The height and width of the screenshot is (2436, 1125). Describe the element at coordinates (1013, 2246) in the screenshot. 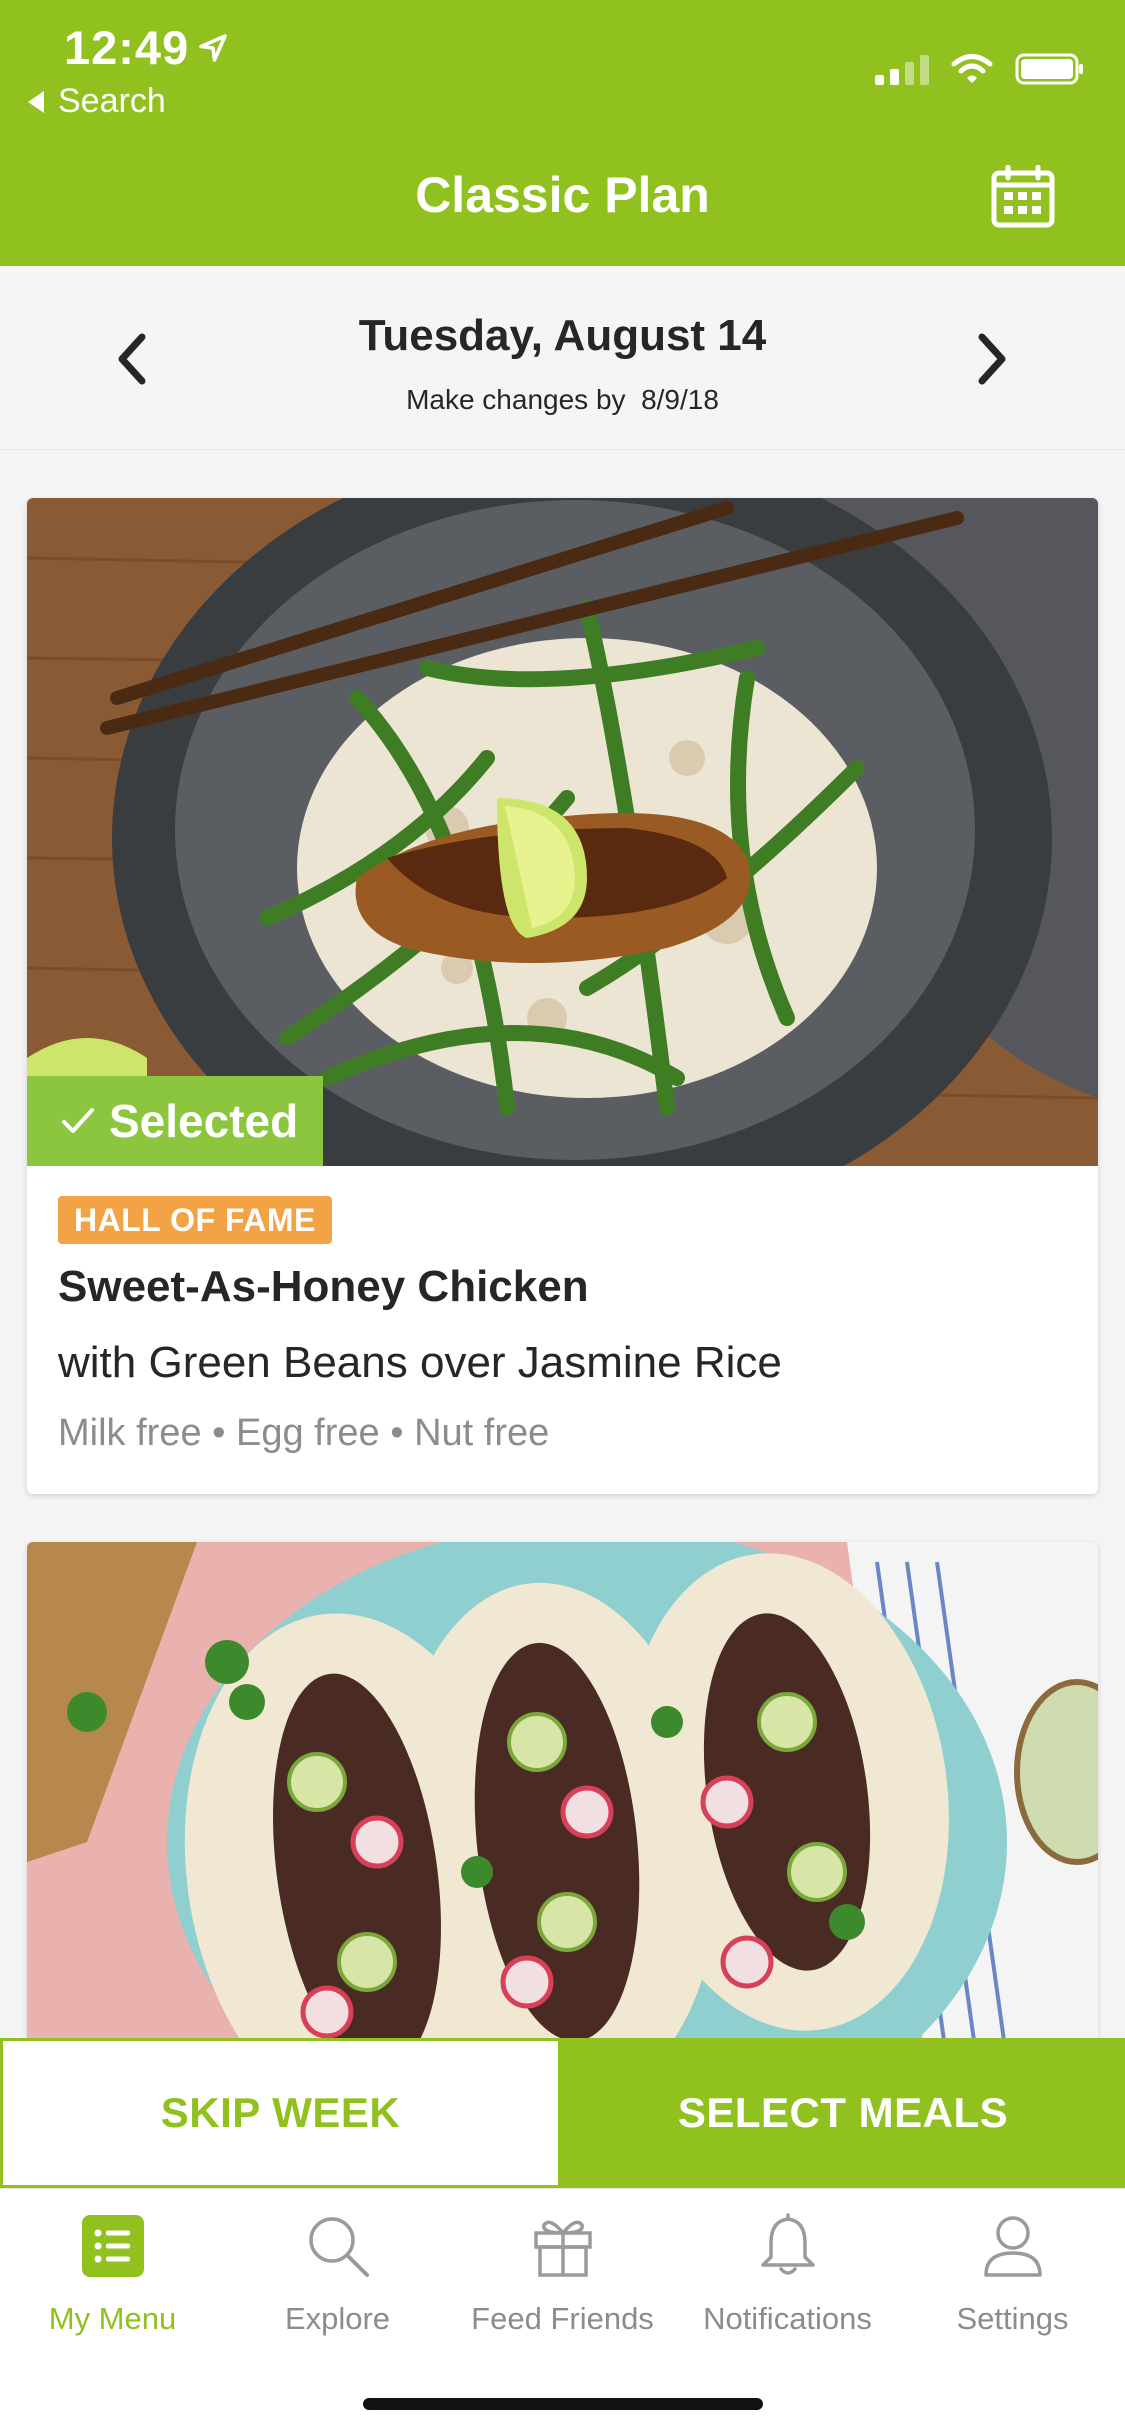

I see `person-icon` at that location.